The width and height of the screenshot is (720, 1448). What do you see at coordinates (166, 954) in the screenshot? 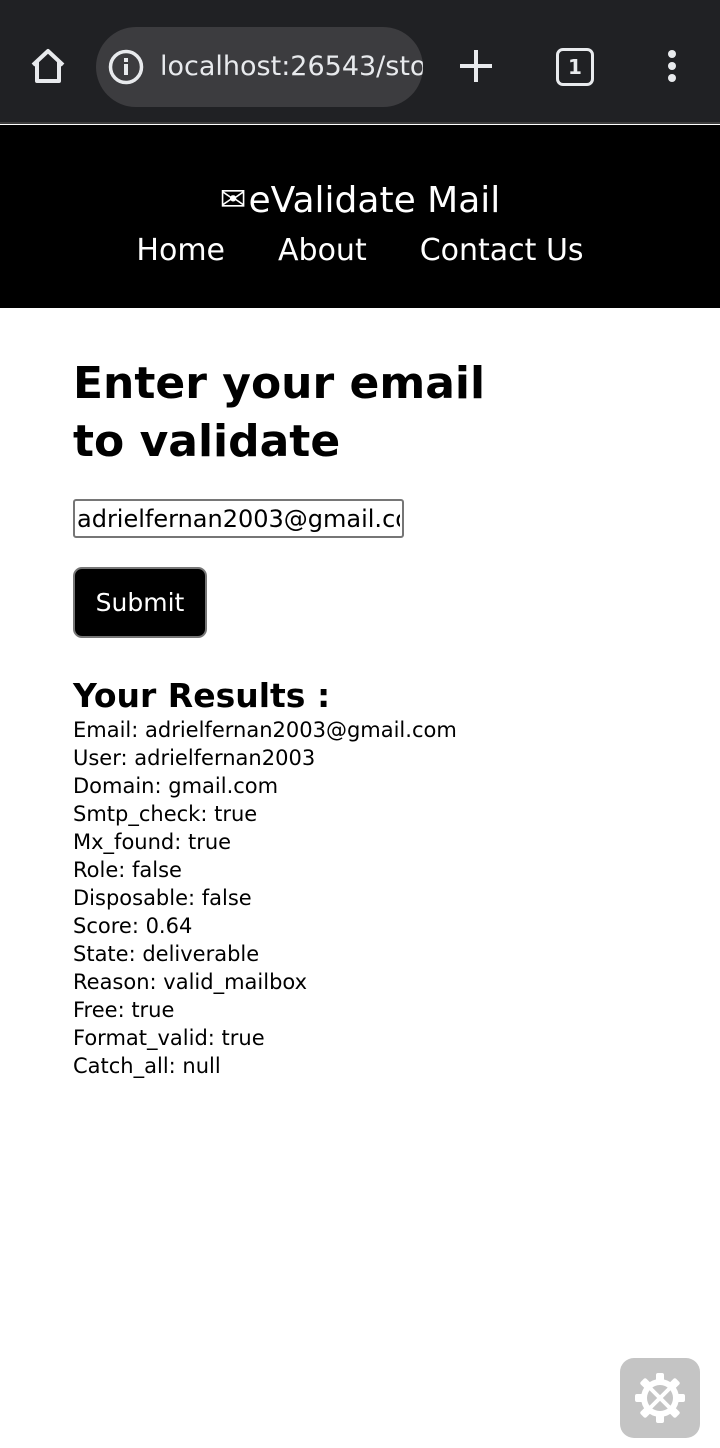
I see `result-state: State: deliverable` at bounding box center [166, 954].